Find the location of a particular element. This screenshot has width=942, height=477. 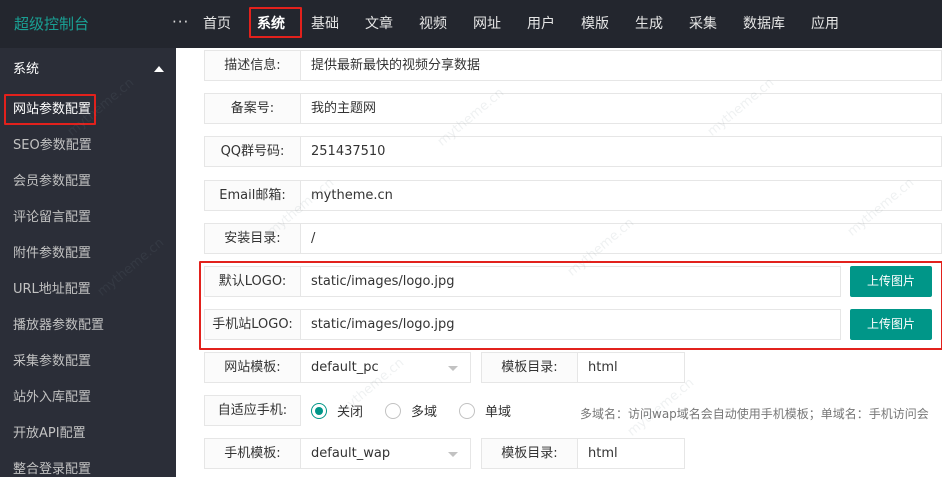

more-menu-icon: ··· is located at coordinates (180, 24).